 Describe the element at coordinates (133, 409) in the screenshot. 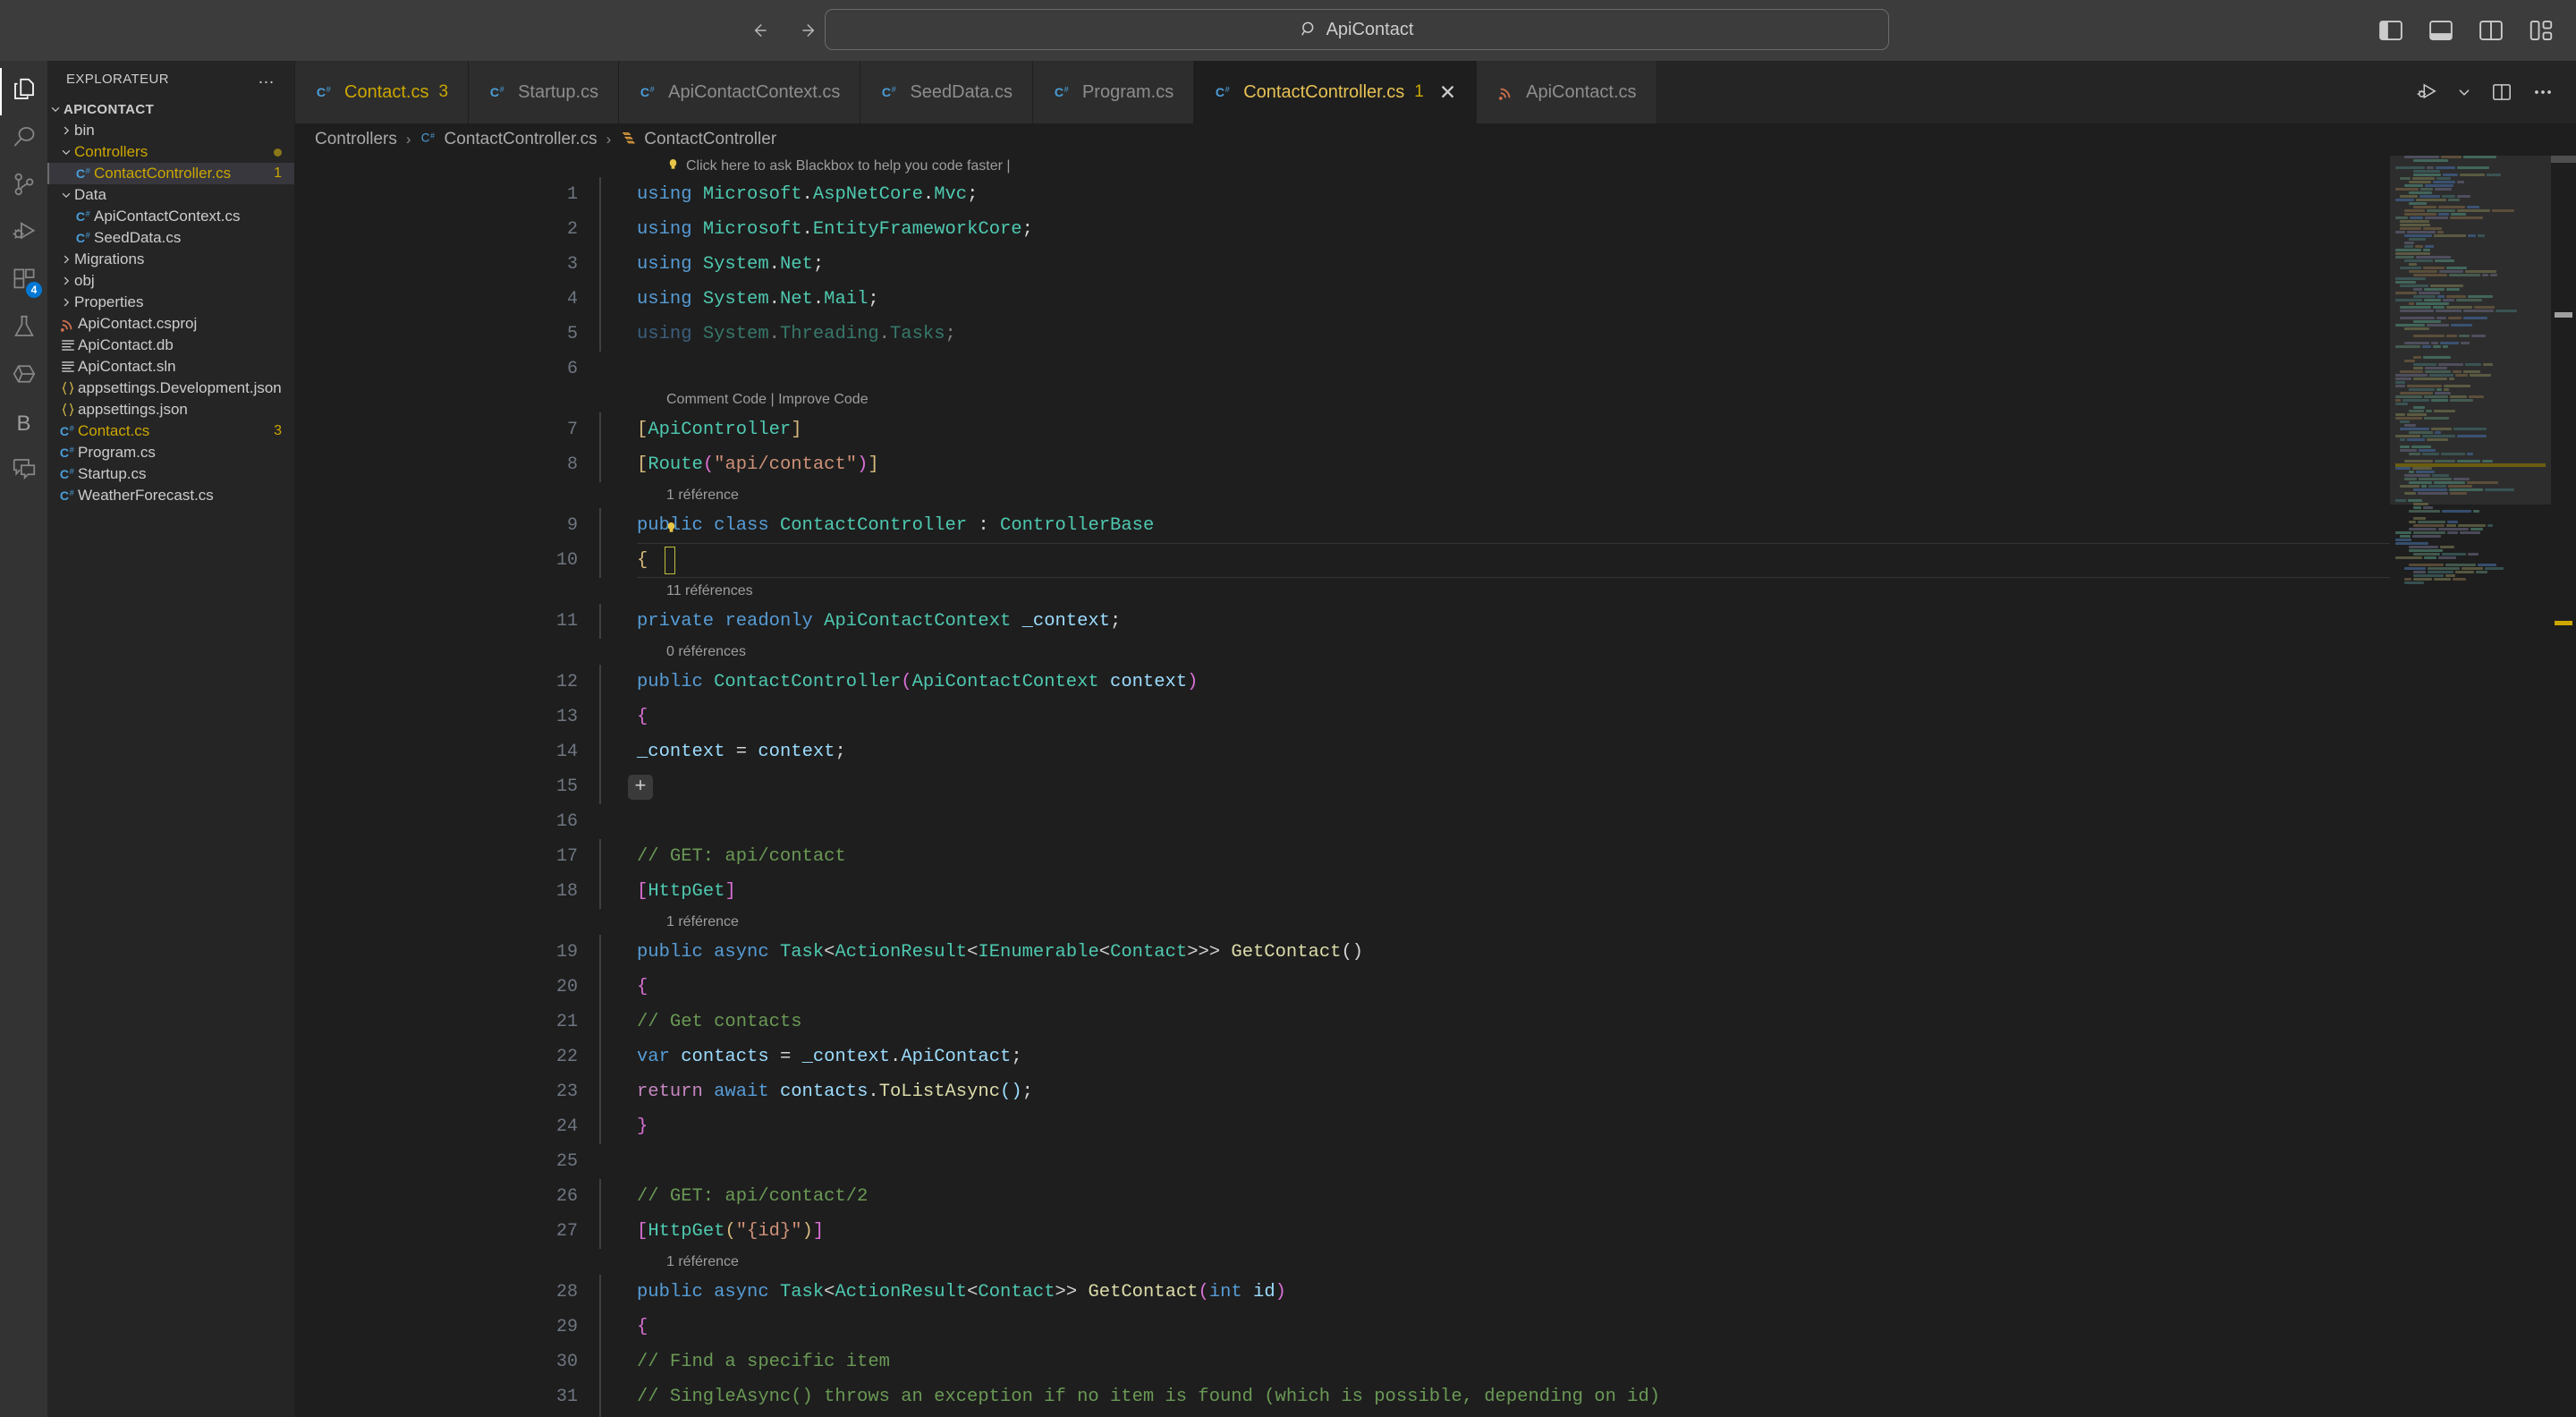

I see `tree-item-label: appsettings.json` at that location.